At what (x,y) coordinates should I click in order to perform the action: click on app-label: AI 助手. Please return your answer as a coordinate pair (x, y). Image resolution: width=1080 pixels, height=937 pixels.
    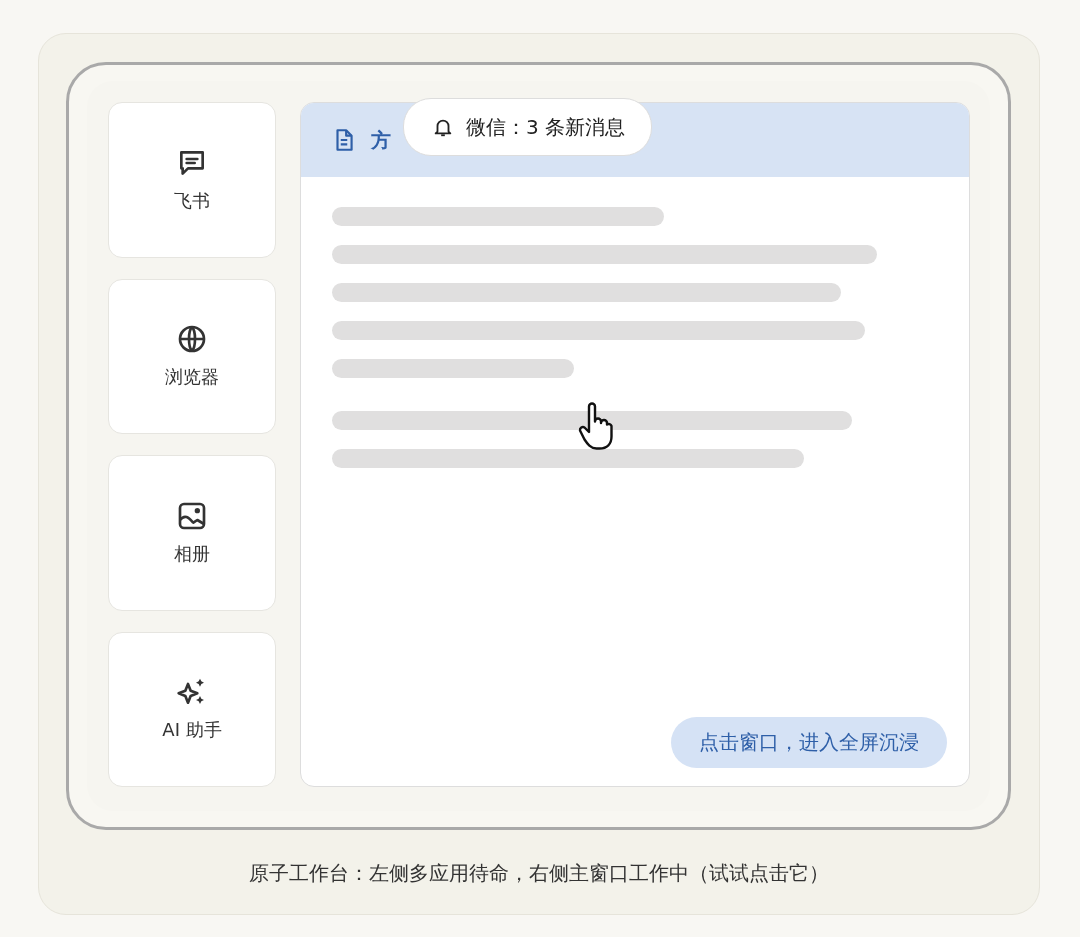
    Looking at the image, I should click on (192, 730).